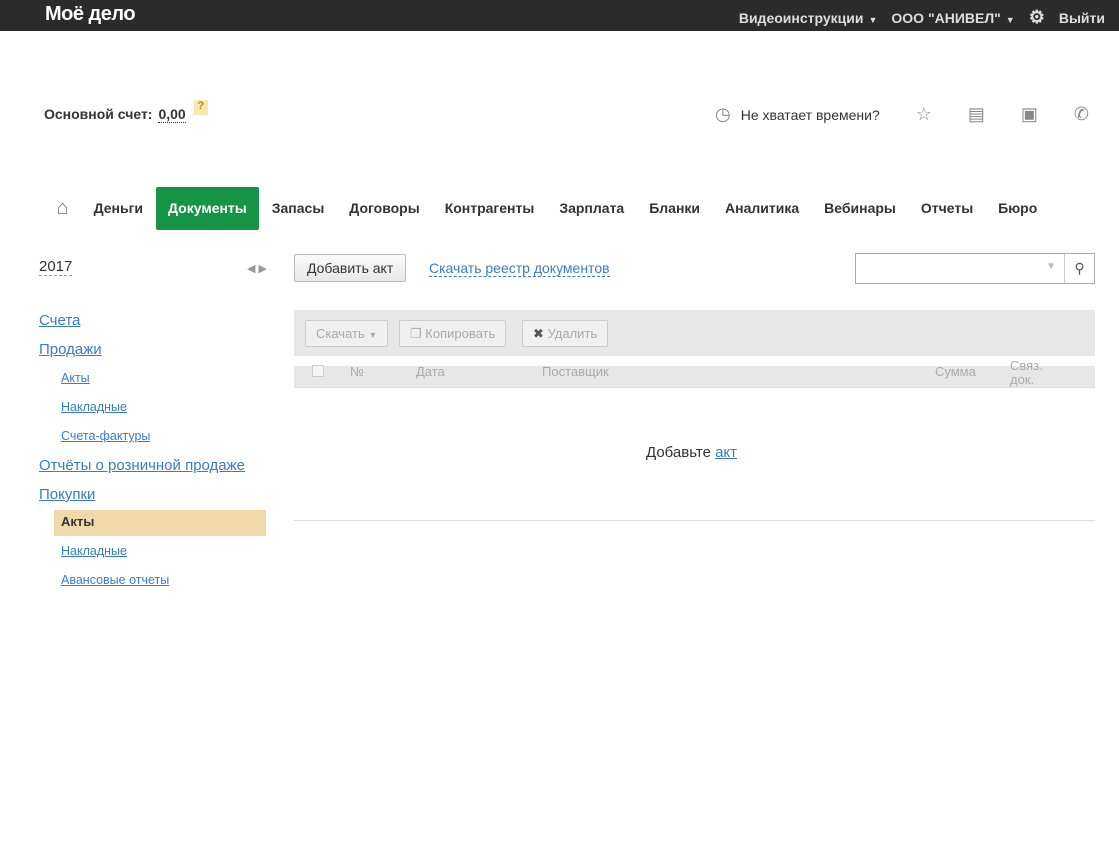  I want to click on clock-icon: ◷, so click(723, 114).